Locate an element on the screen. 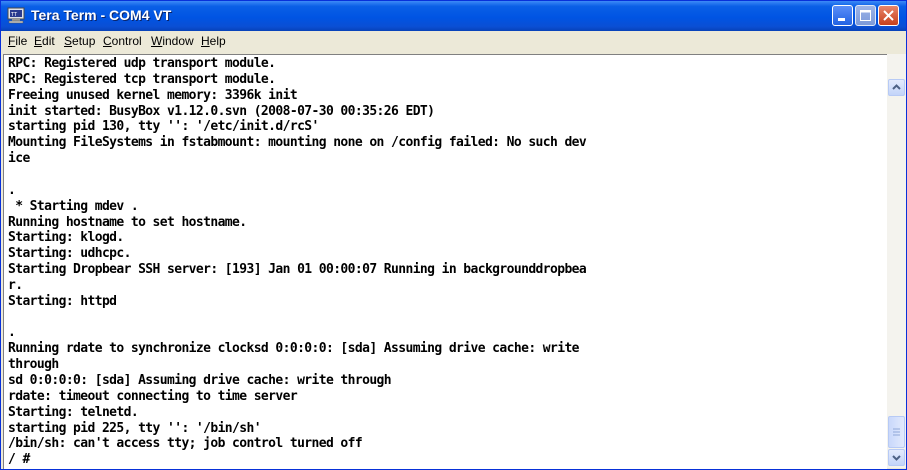  minimize-icon is located at coordinates (841, 19).